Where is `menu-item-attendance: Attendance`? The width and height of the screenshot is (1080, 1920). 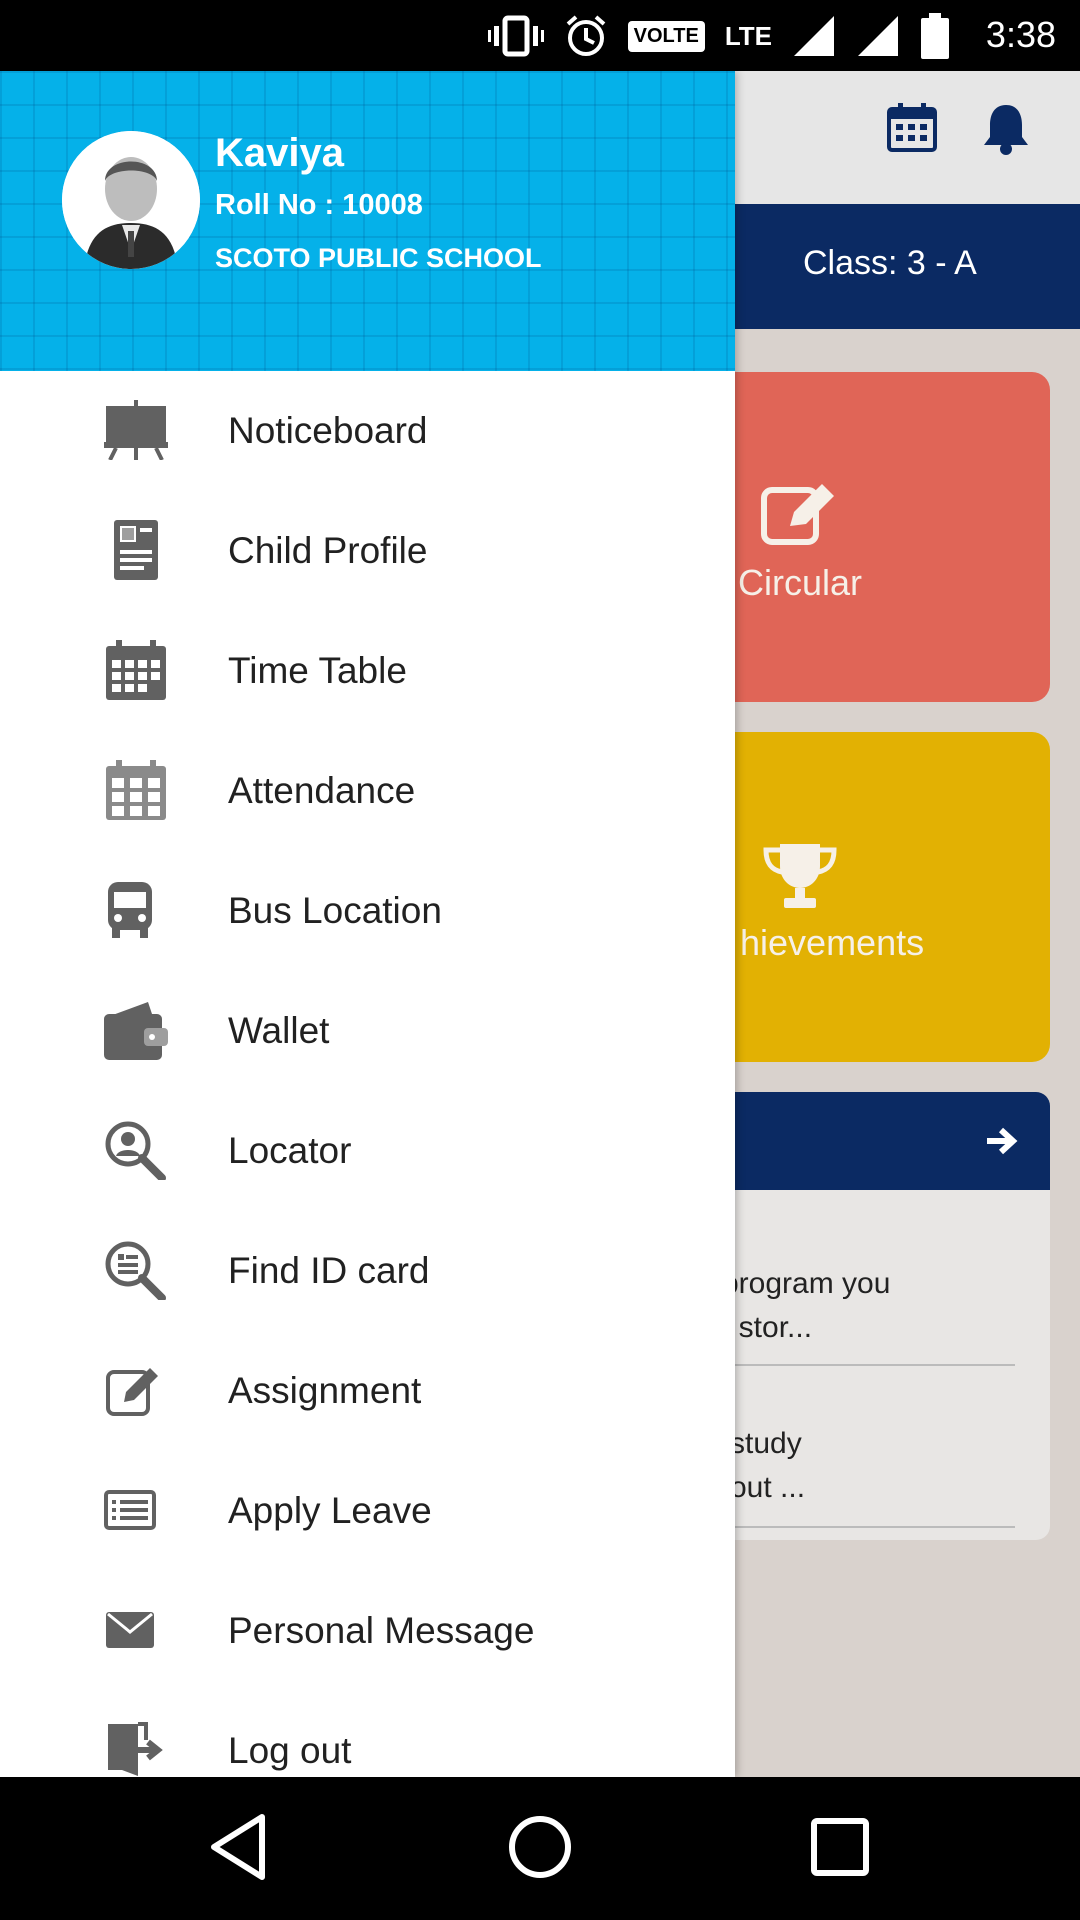 menu-item-attendance: Attendance is located at coordinates (367, 790).